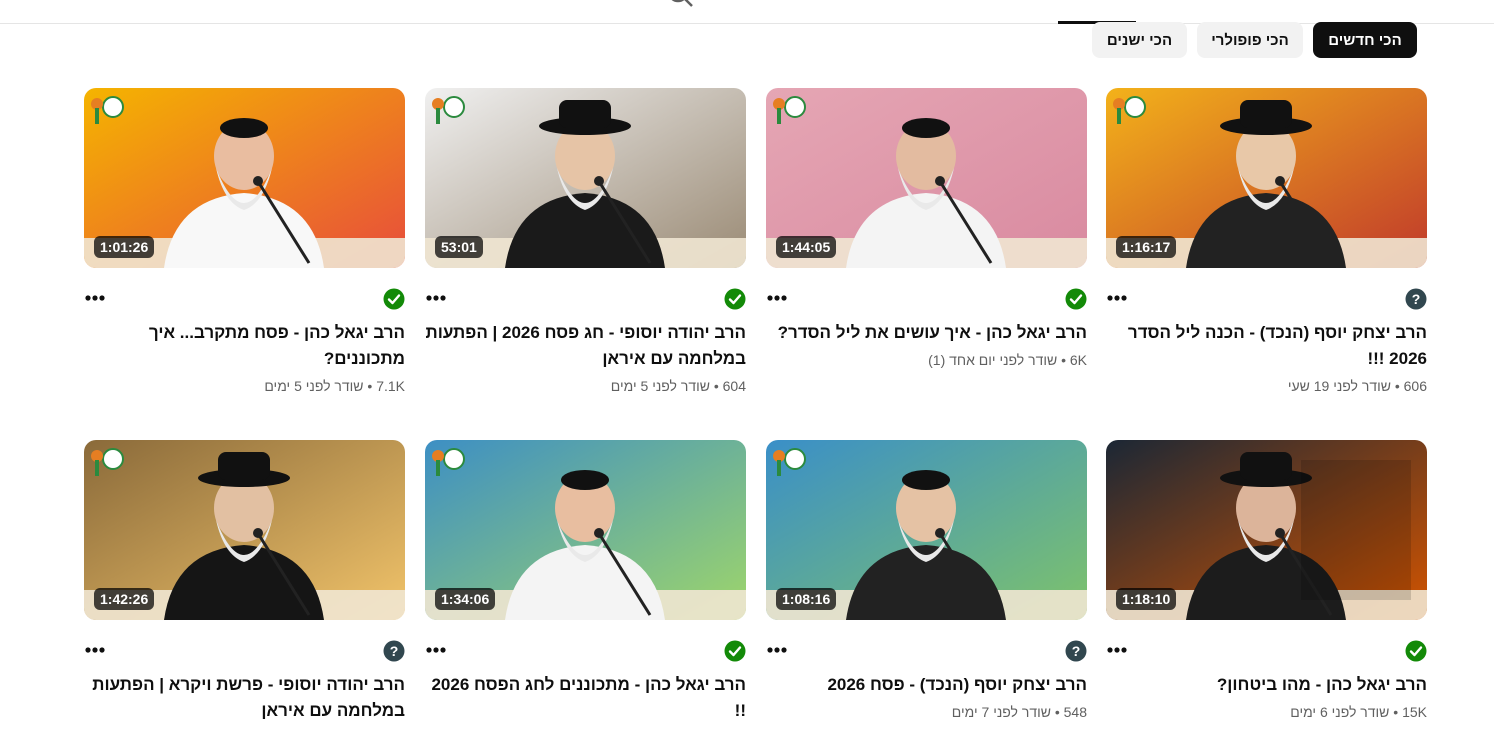  What do you see at coordinates (244, 178) in the screenshot?
I see `video-thumbnail: 1:01:26` at bounding box center [244, 178].